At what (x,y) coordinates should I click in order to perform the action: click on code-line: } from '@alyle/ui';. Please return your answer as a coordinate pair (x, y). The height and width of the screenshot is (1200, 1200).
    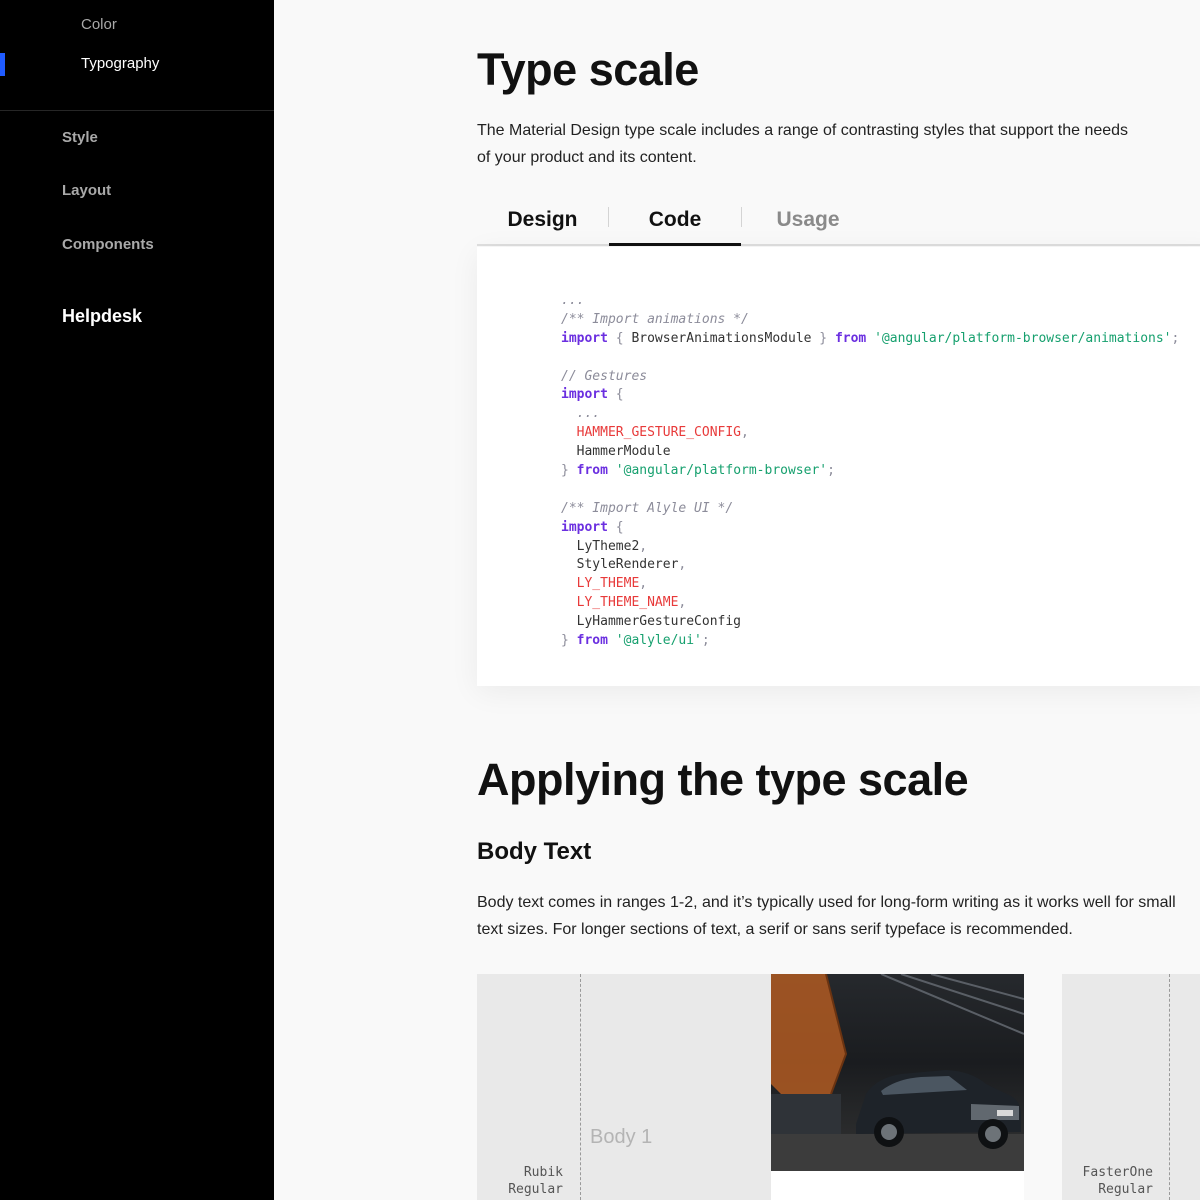
    Looking at the image, I should click on (870, 641).